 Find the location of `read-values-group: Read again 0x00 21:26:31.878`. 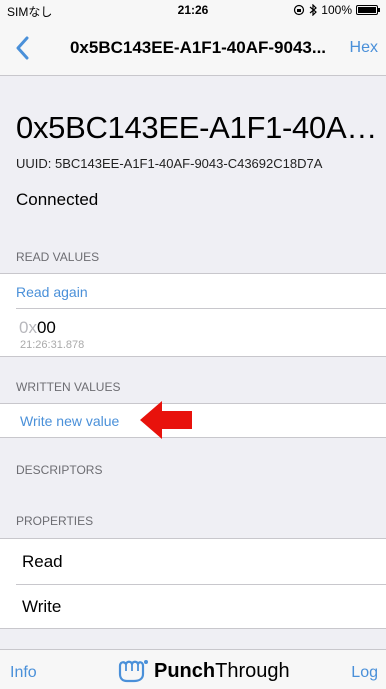

read-values-group: Read again 0x00 21:26:31.878 is located at coordinates (193, 315).